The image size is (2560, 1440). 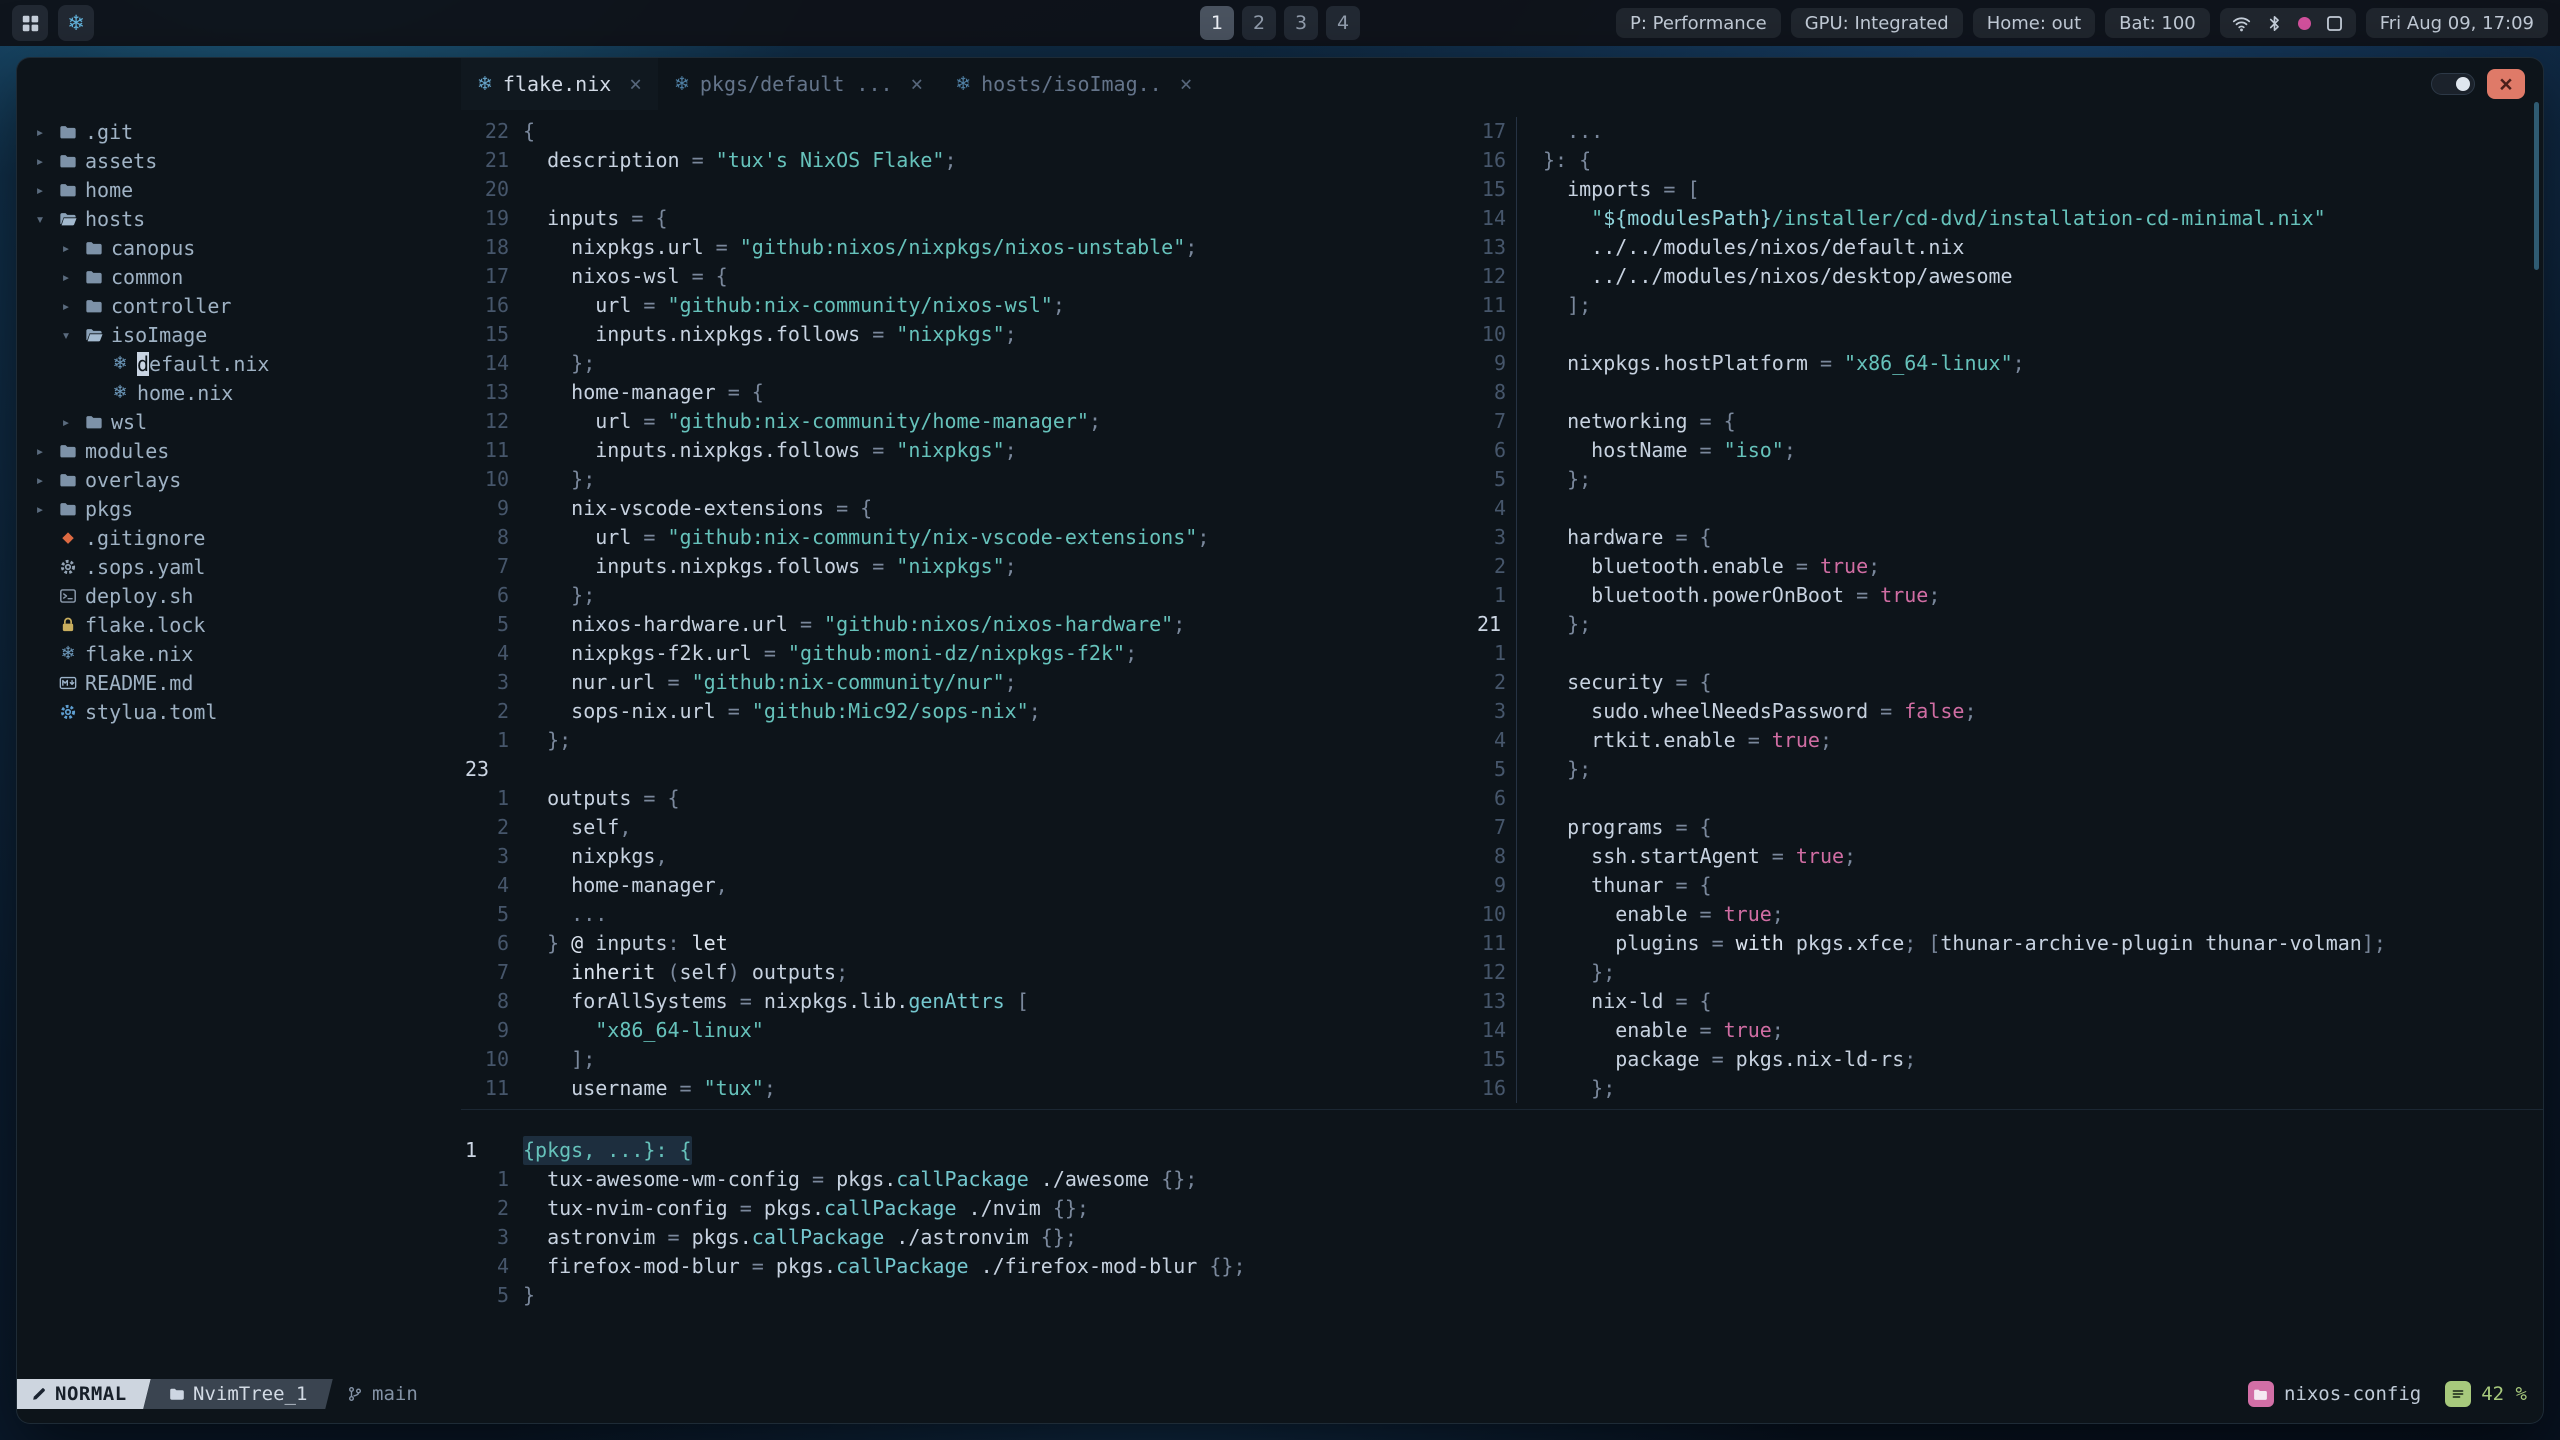 What do you see at coordinates (2008, 450) in the screenshot?
I see `code-line: 6 hostName = "iso";` at bounding box center [2008, 450].